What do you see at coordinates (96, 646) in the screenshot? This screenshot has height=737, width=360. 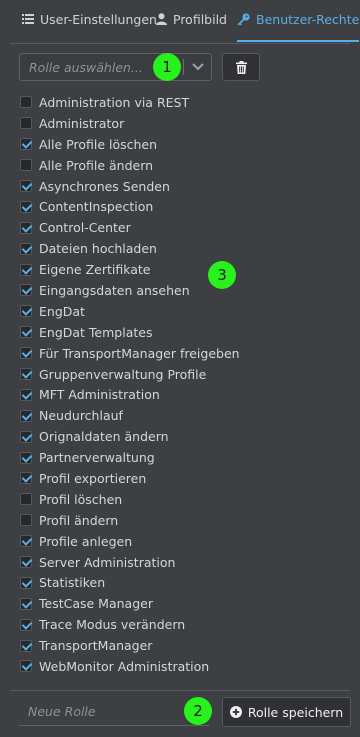 I see `permission-label: TransportManager` at bounding box center [96, 646].